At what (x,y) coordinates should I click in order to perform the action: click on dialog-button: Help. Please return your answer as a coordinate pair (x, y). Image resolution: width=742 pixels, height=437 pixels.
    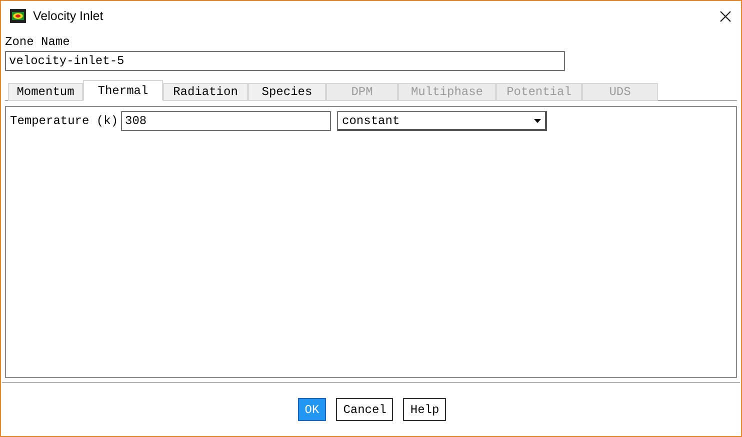
    Looking at the image, I should click on (424, 409).